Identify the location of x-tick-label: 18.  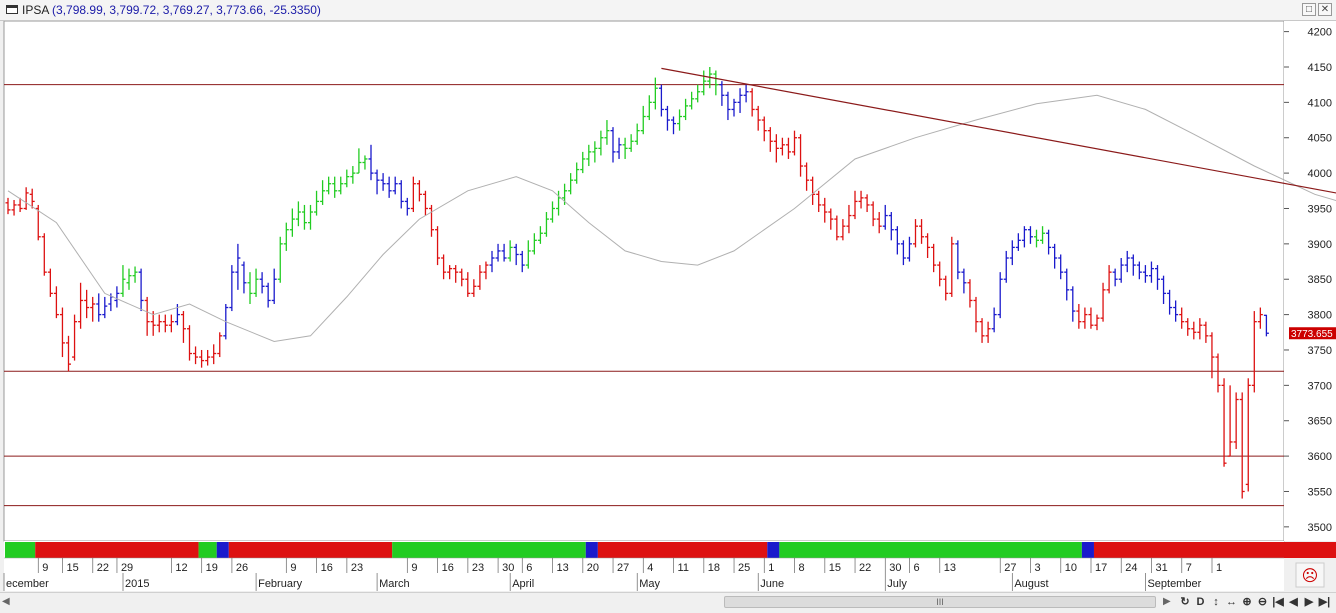
(714, 568).